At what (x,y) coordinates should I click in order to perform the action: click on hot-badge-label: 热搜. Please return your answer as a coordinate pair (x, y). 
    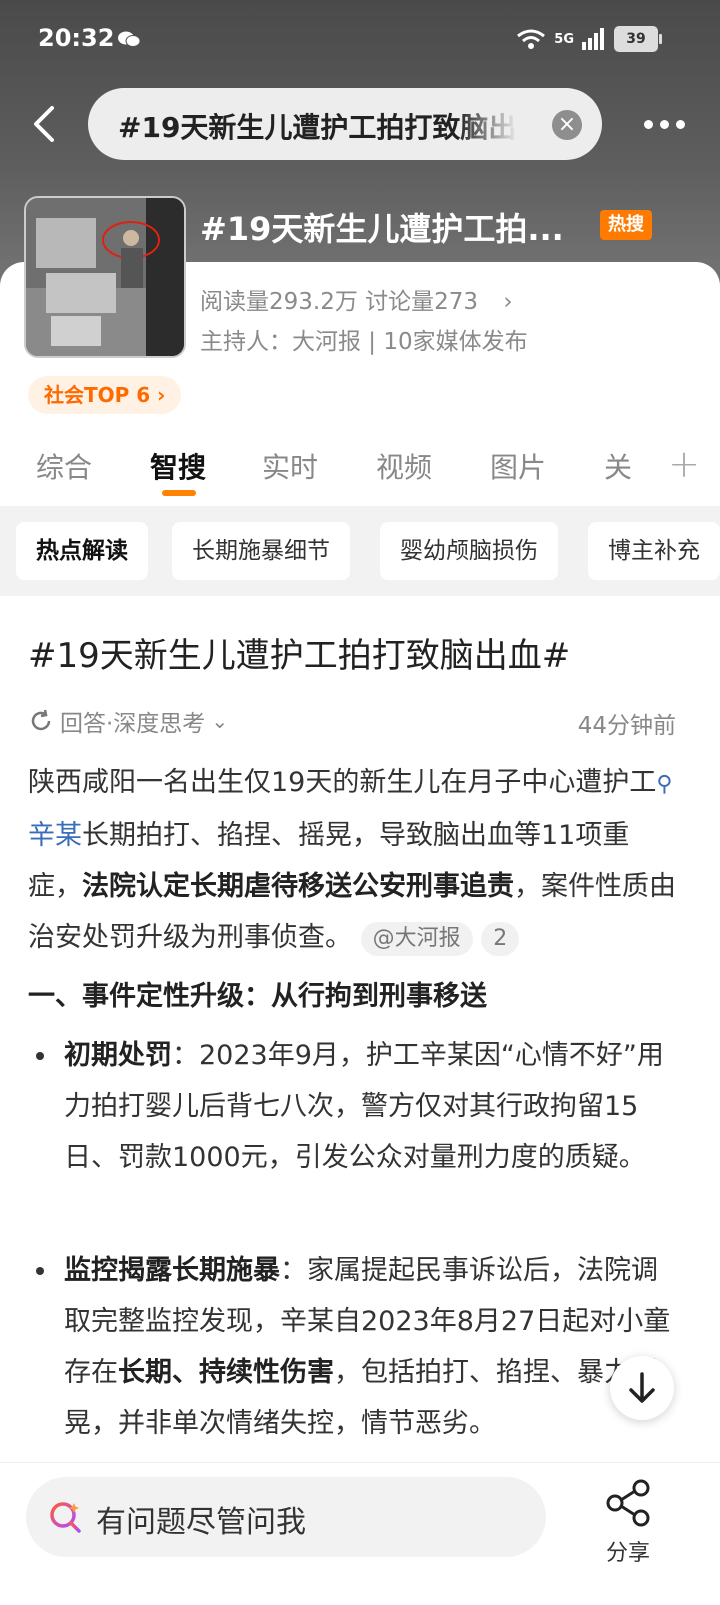
    Looking at the image, I should click on (626, 224).